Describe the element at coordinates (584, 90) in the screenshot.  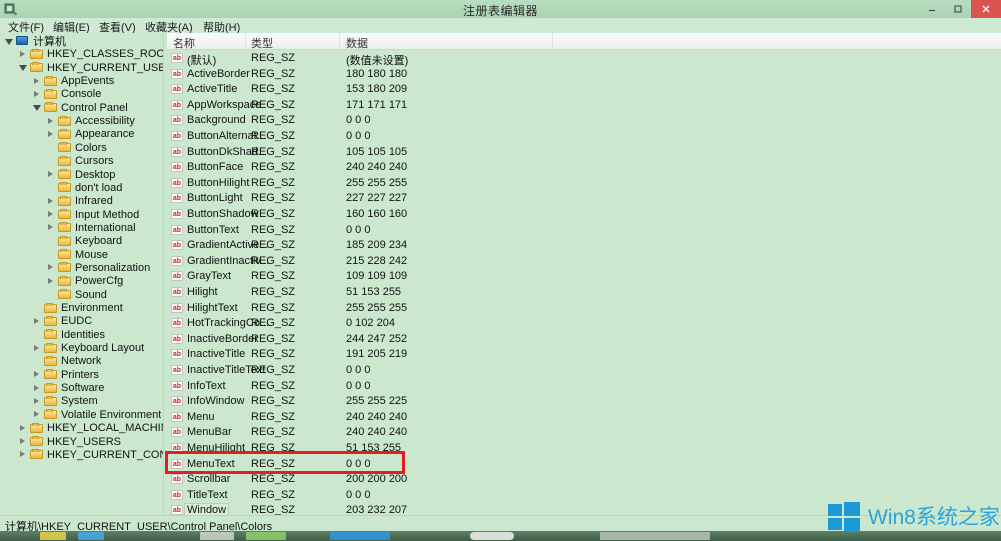
I see `table-row: ab ActiveTitle REG_SZ 153 180 209` at that location.